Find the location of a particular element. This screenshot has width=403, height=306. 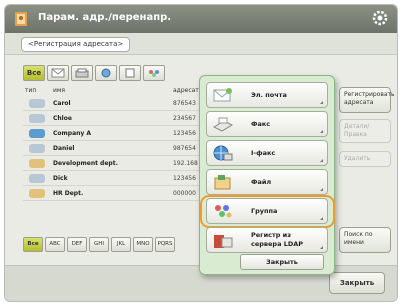

column-name: имя is located at coordinates (59, 90).